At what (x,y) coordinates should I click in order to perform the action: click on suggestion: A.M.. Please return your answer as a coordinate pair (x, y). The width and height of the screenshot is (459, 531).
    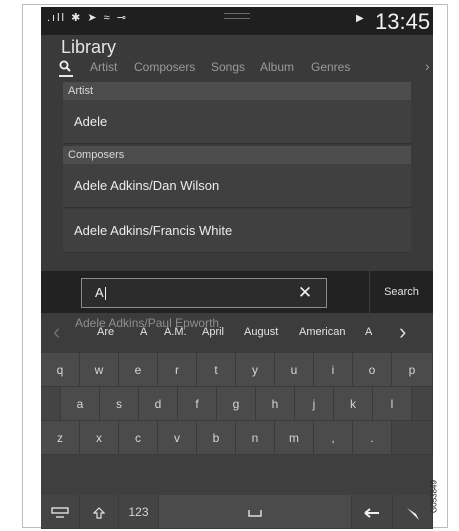
    Looking at the image, I should click on (175, 332).